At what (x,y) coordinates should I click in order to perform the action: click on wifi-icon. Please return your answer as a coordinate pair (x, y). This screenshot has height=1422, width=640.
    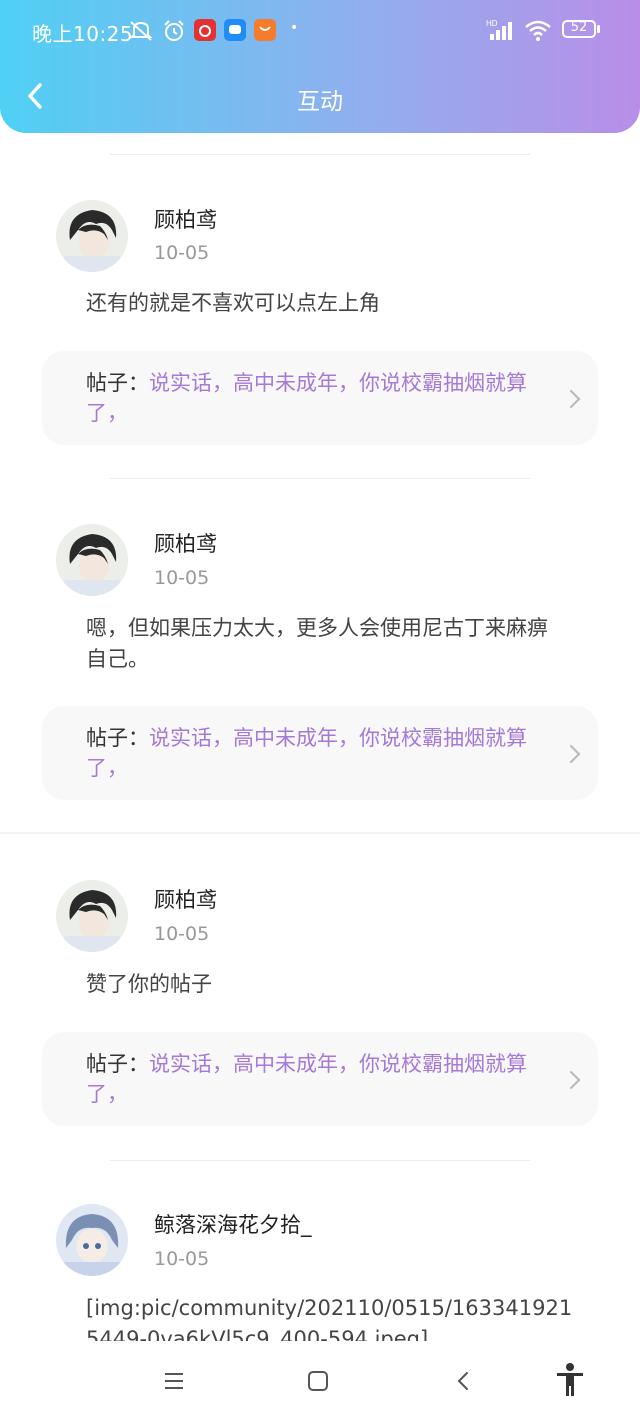
    Looking at the image, I should click on (538, 30).